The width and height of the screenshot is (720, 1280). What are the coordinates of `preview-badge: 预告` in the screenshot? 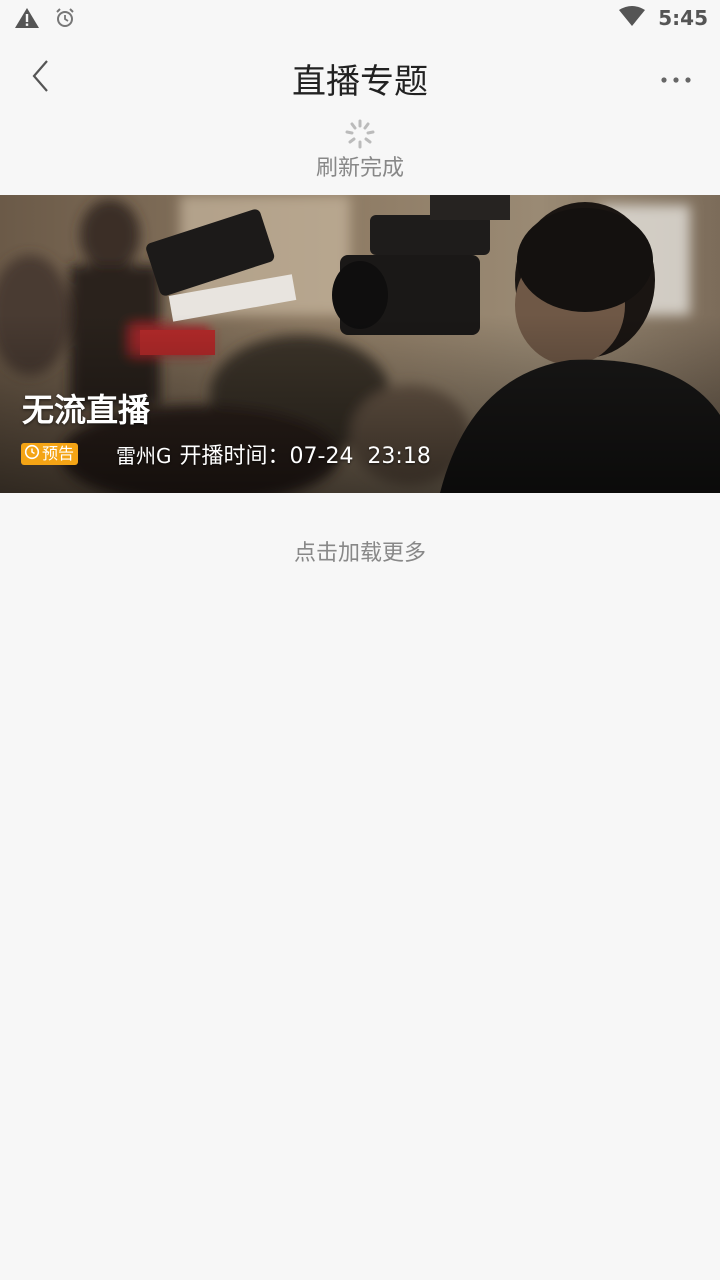 It's located at (50, 454).